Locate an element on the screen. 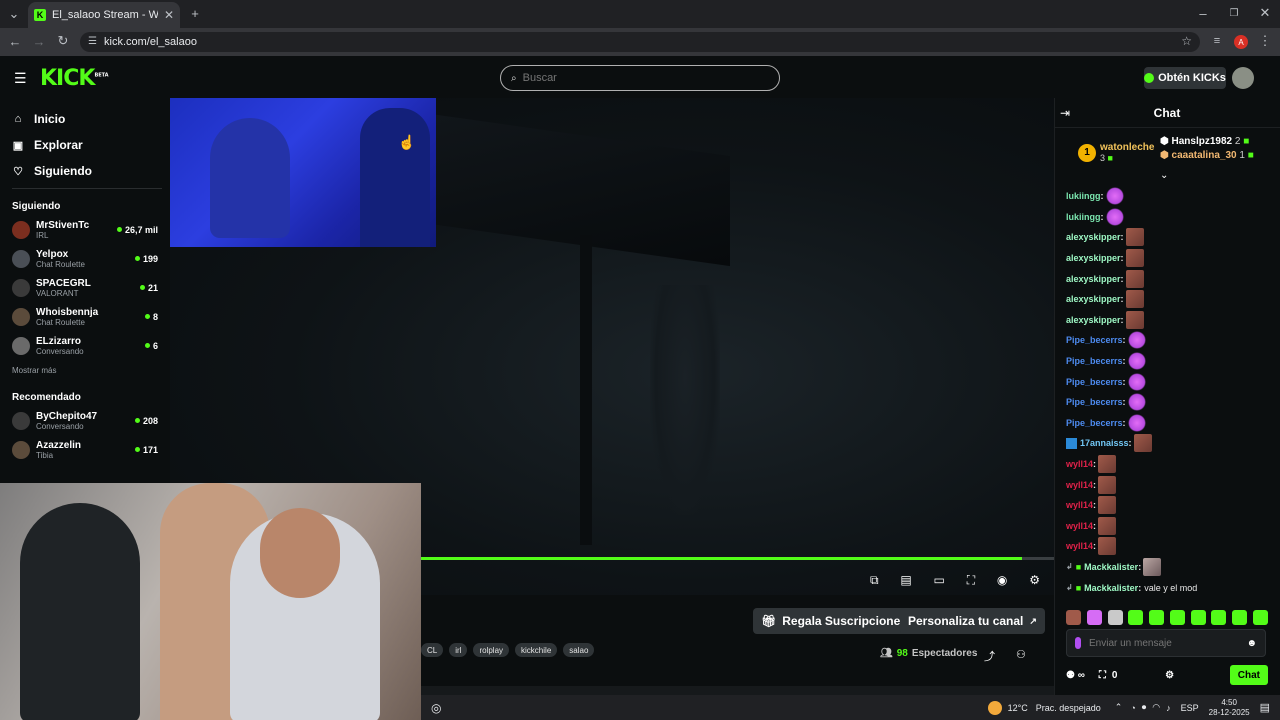  nav-home: ⌂ Inicio is located at coordinates (85, 119).